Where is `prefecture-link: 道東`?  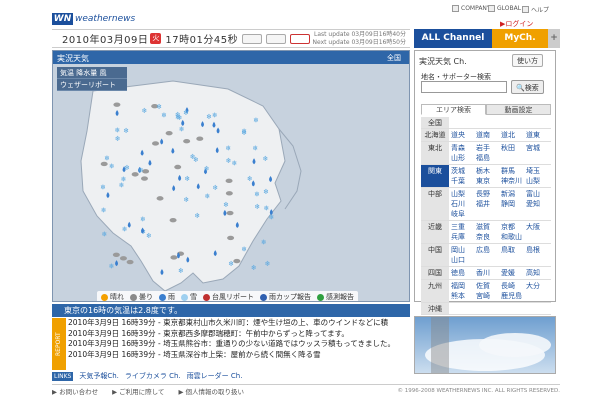 prefecture-link: 道東 is located at coordinates (538, 135).